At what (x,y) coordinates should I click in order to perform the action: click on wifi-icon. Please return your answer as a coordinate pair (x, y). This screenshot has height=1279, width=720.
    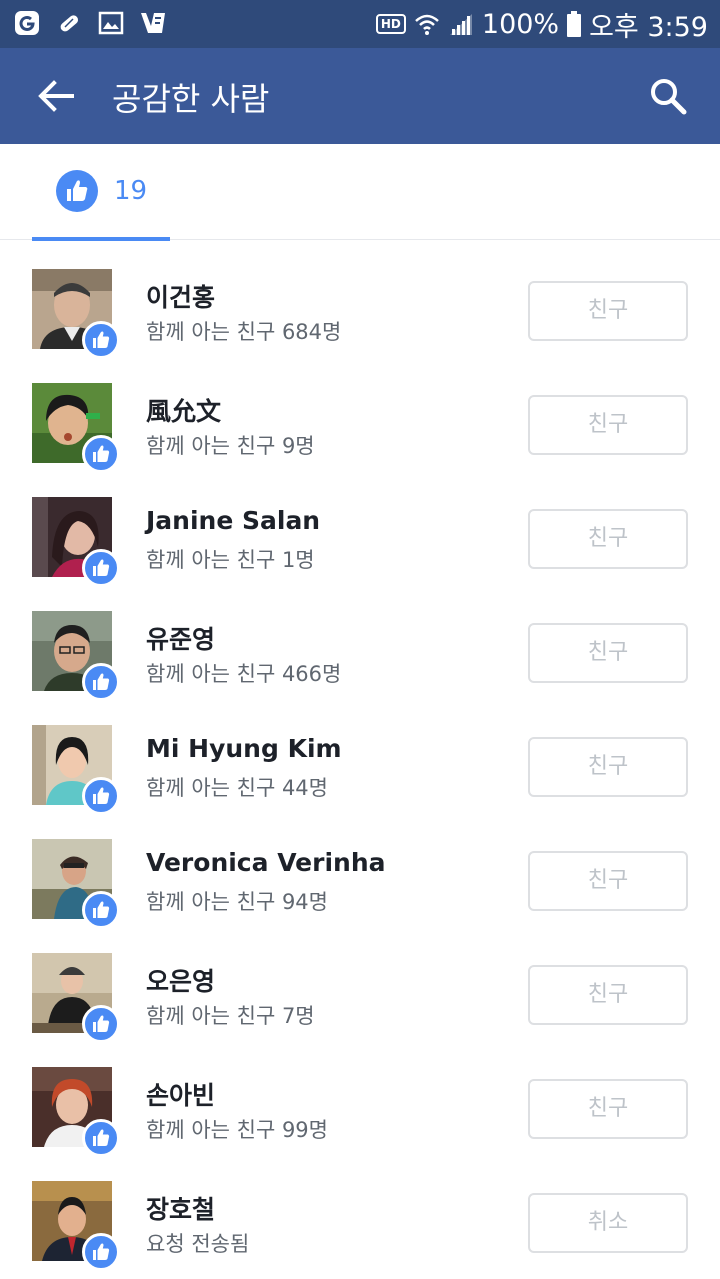
    Looking at the image, I should click on (427, 24).